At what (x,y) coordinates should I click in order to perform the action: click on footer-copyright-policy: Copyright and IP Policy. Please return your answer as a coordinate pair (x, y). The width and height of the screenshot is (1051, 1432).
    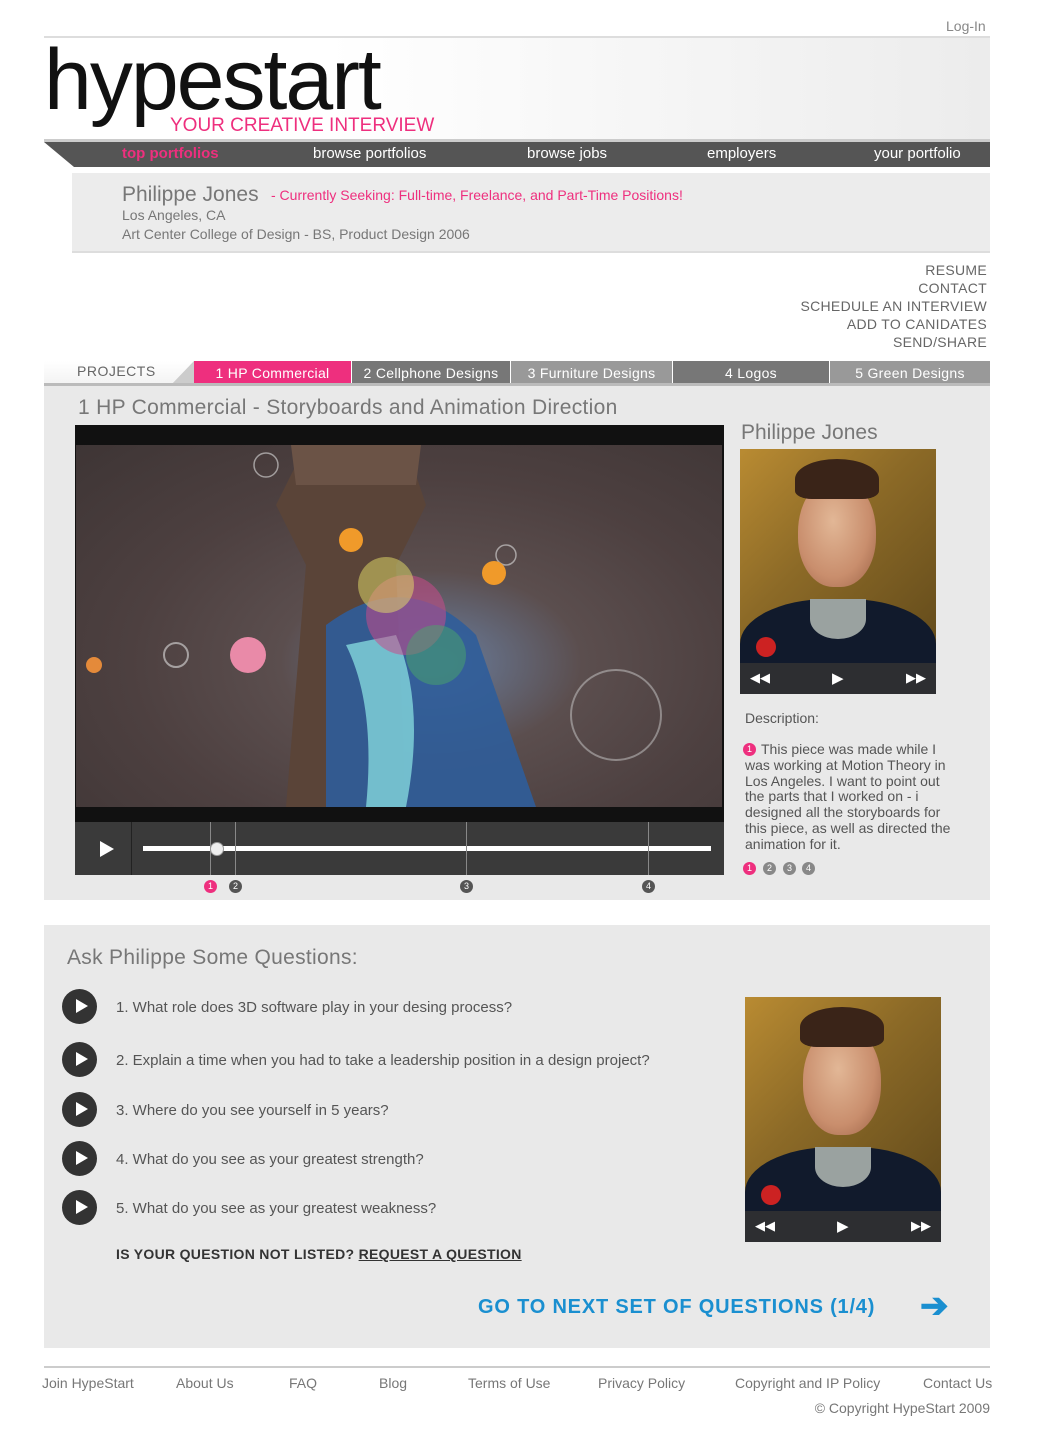
    Looking at the image, I should click on (807, 1383).